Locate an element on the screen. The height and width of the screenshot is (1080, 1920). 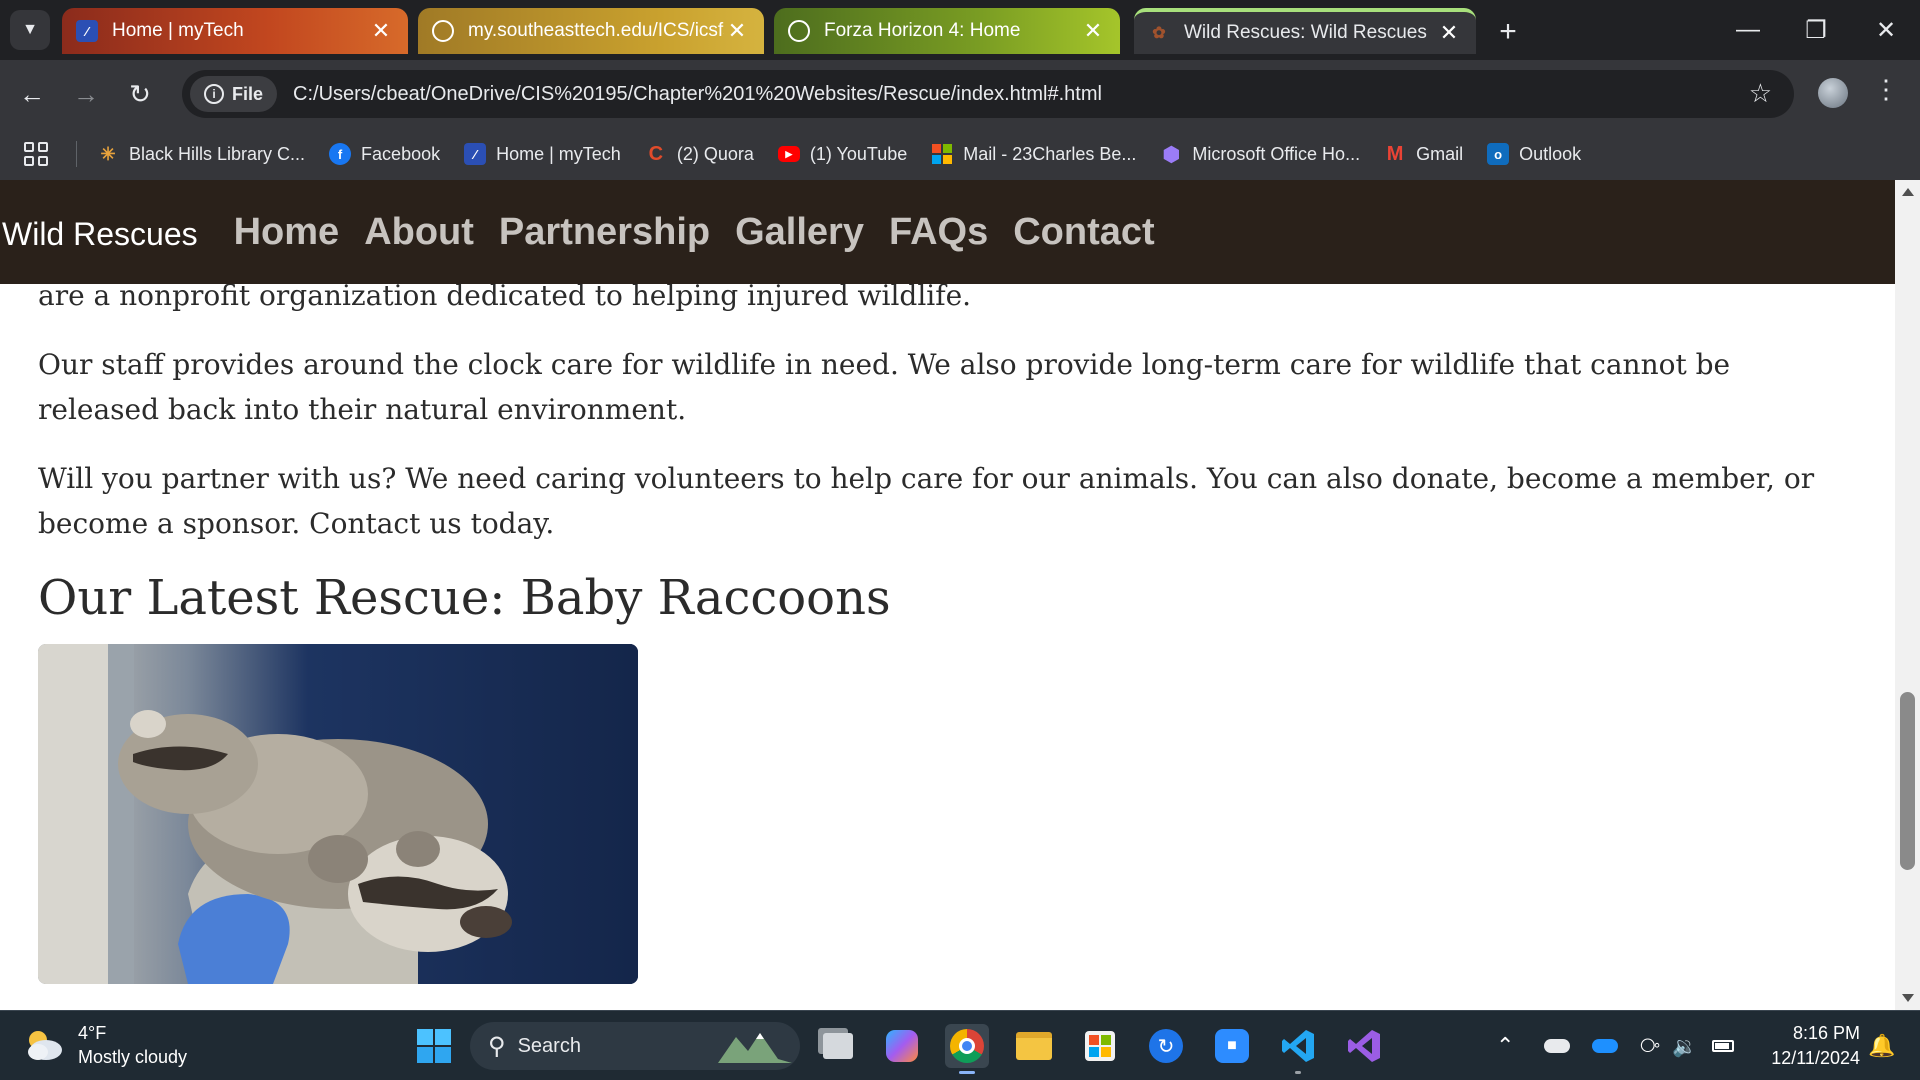
nav-link-contact: Contact is located at coordinates (1083, 232).